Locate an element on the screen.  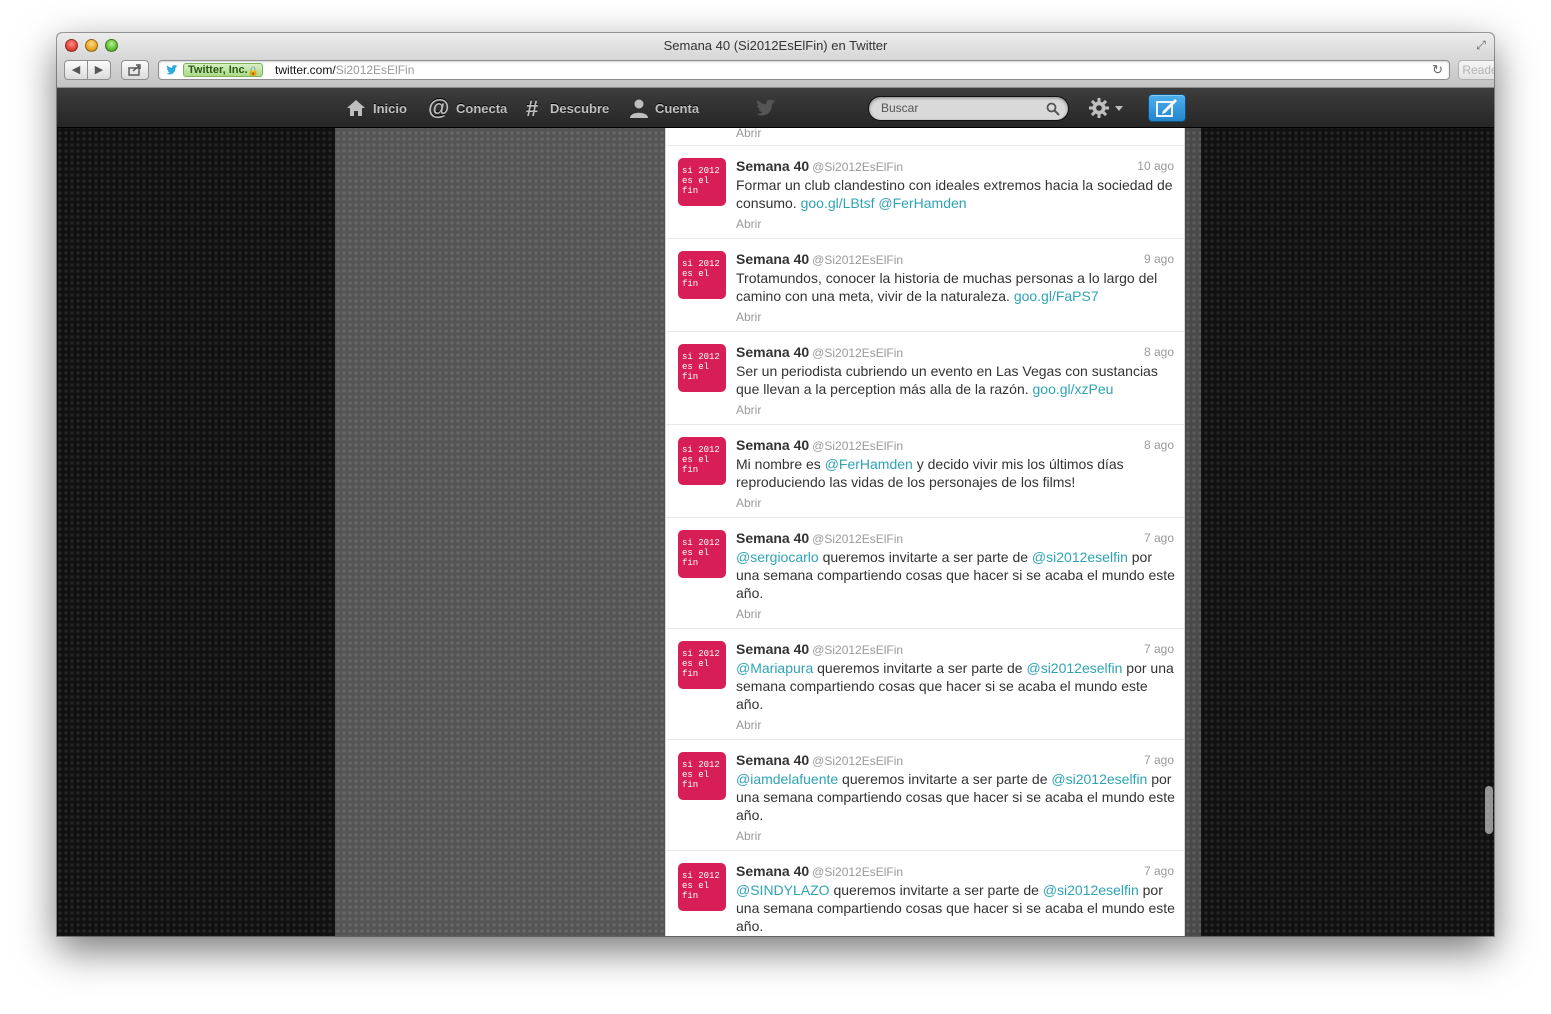
nav-descubre: # Descubre is located at coordinates (567, 108).